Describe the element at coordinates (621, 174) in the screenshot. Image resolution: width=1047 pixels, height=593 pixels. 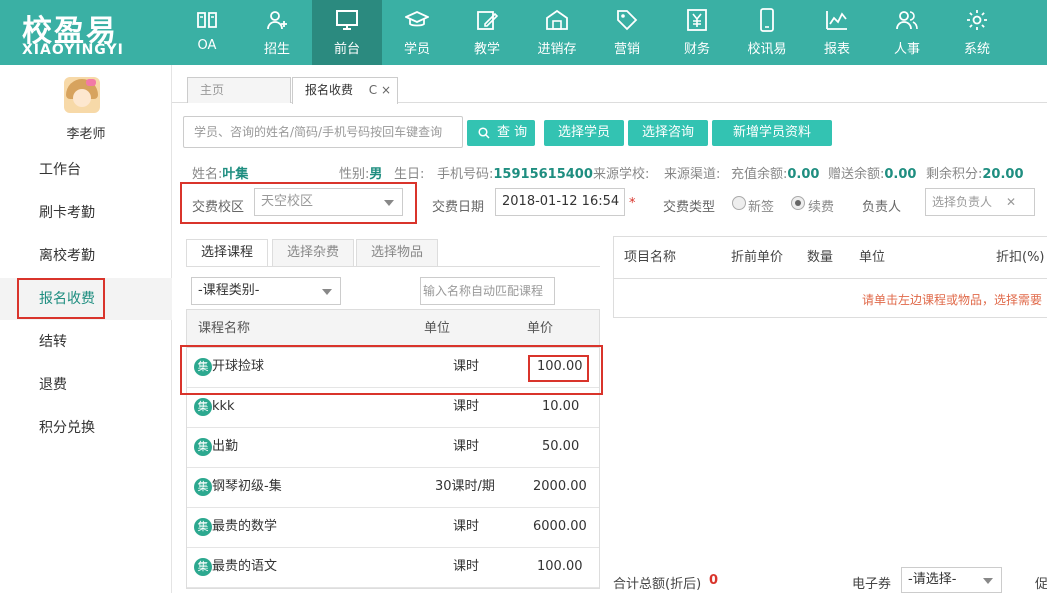
I see `source-school: 来源学校:` at that location.